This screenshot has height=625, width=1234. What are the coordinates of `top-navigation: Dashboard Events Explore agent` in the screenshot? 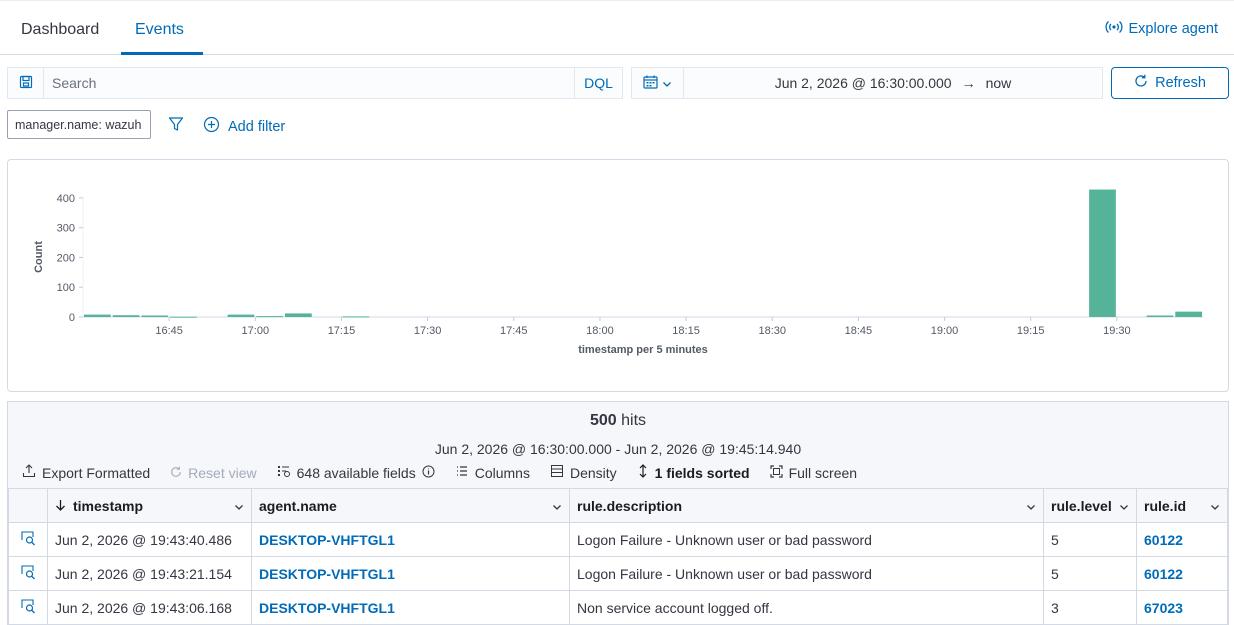 It's located at (617, 27).